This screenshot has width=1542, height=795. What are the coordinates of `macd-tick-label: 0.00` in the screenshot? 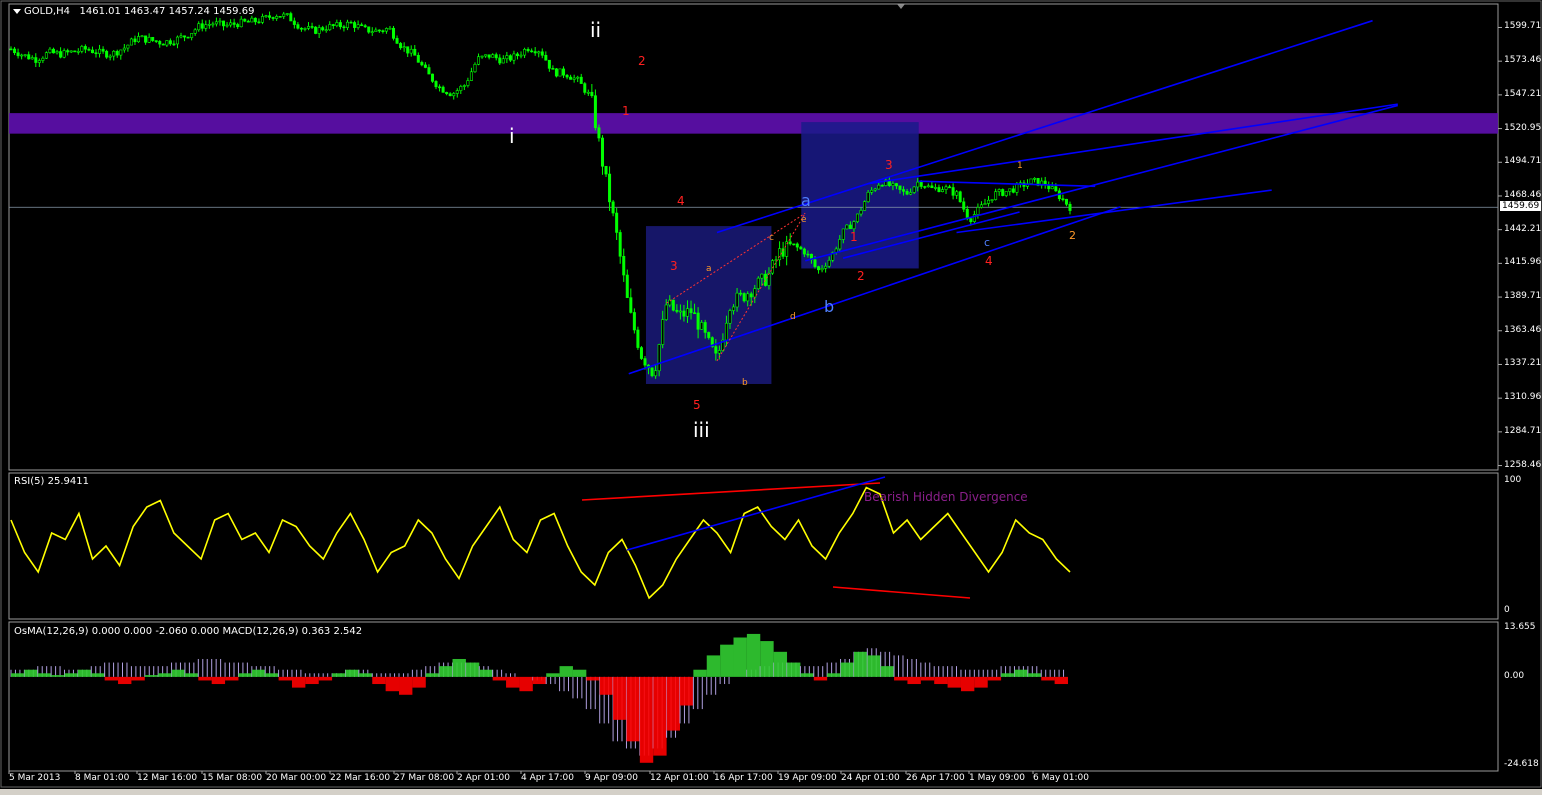 It's located at (1514, 675).